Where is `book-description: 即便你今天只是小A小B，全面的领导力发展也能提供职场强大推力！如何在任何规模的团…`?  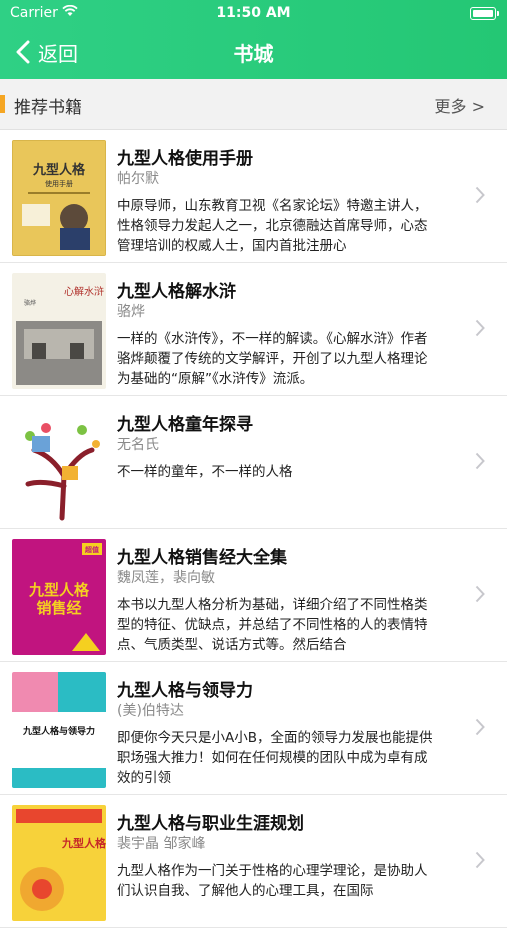
book-description: 即便你今天只是小A小B，全面的领导力发展也能提供职场强大推力！如何在任何规模的团… is located at coordinates (275, 758).